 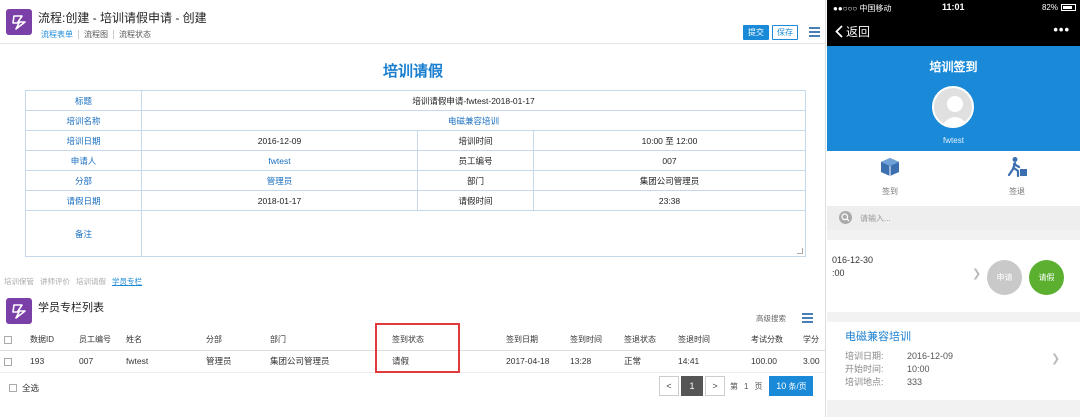 What do you see at coordinates (953, 107) in the screenshot?
I see `avatar` at bounding box center [953, 107].